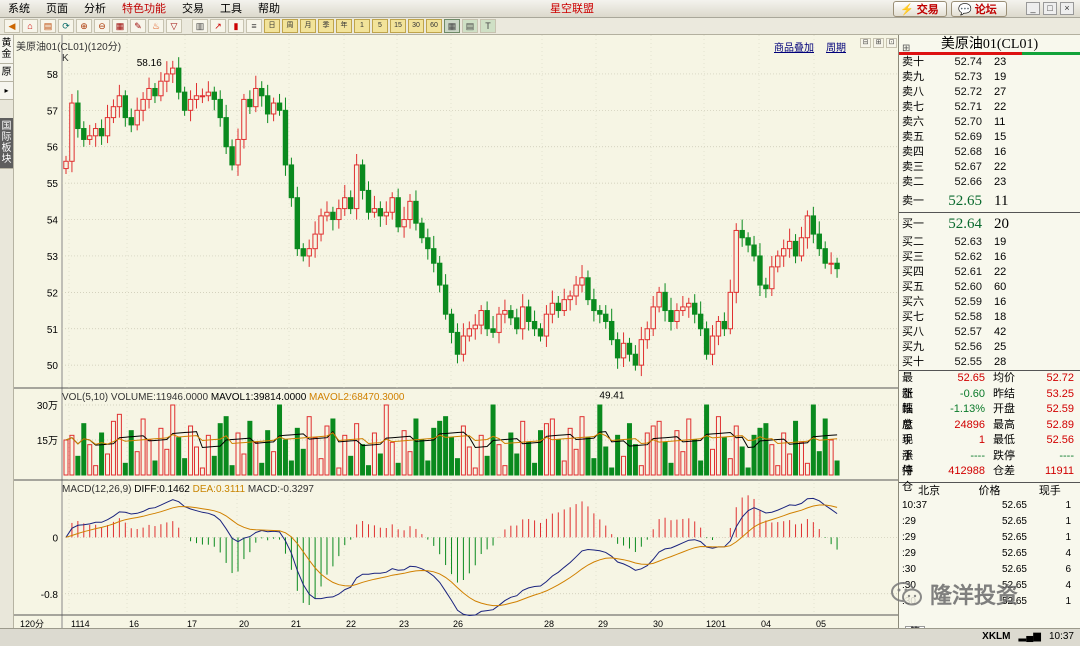 The height and width of the screenshot is (646, 1080). What do you see at coordinates (144, 9) in the screenshot?
I see `menu-special: 特色功能` at bounding box center [144, 9].